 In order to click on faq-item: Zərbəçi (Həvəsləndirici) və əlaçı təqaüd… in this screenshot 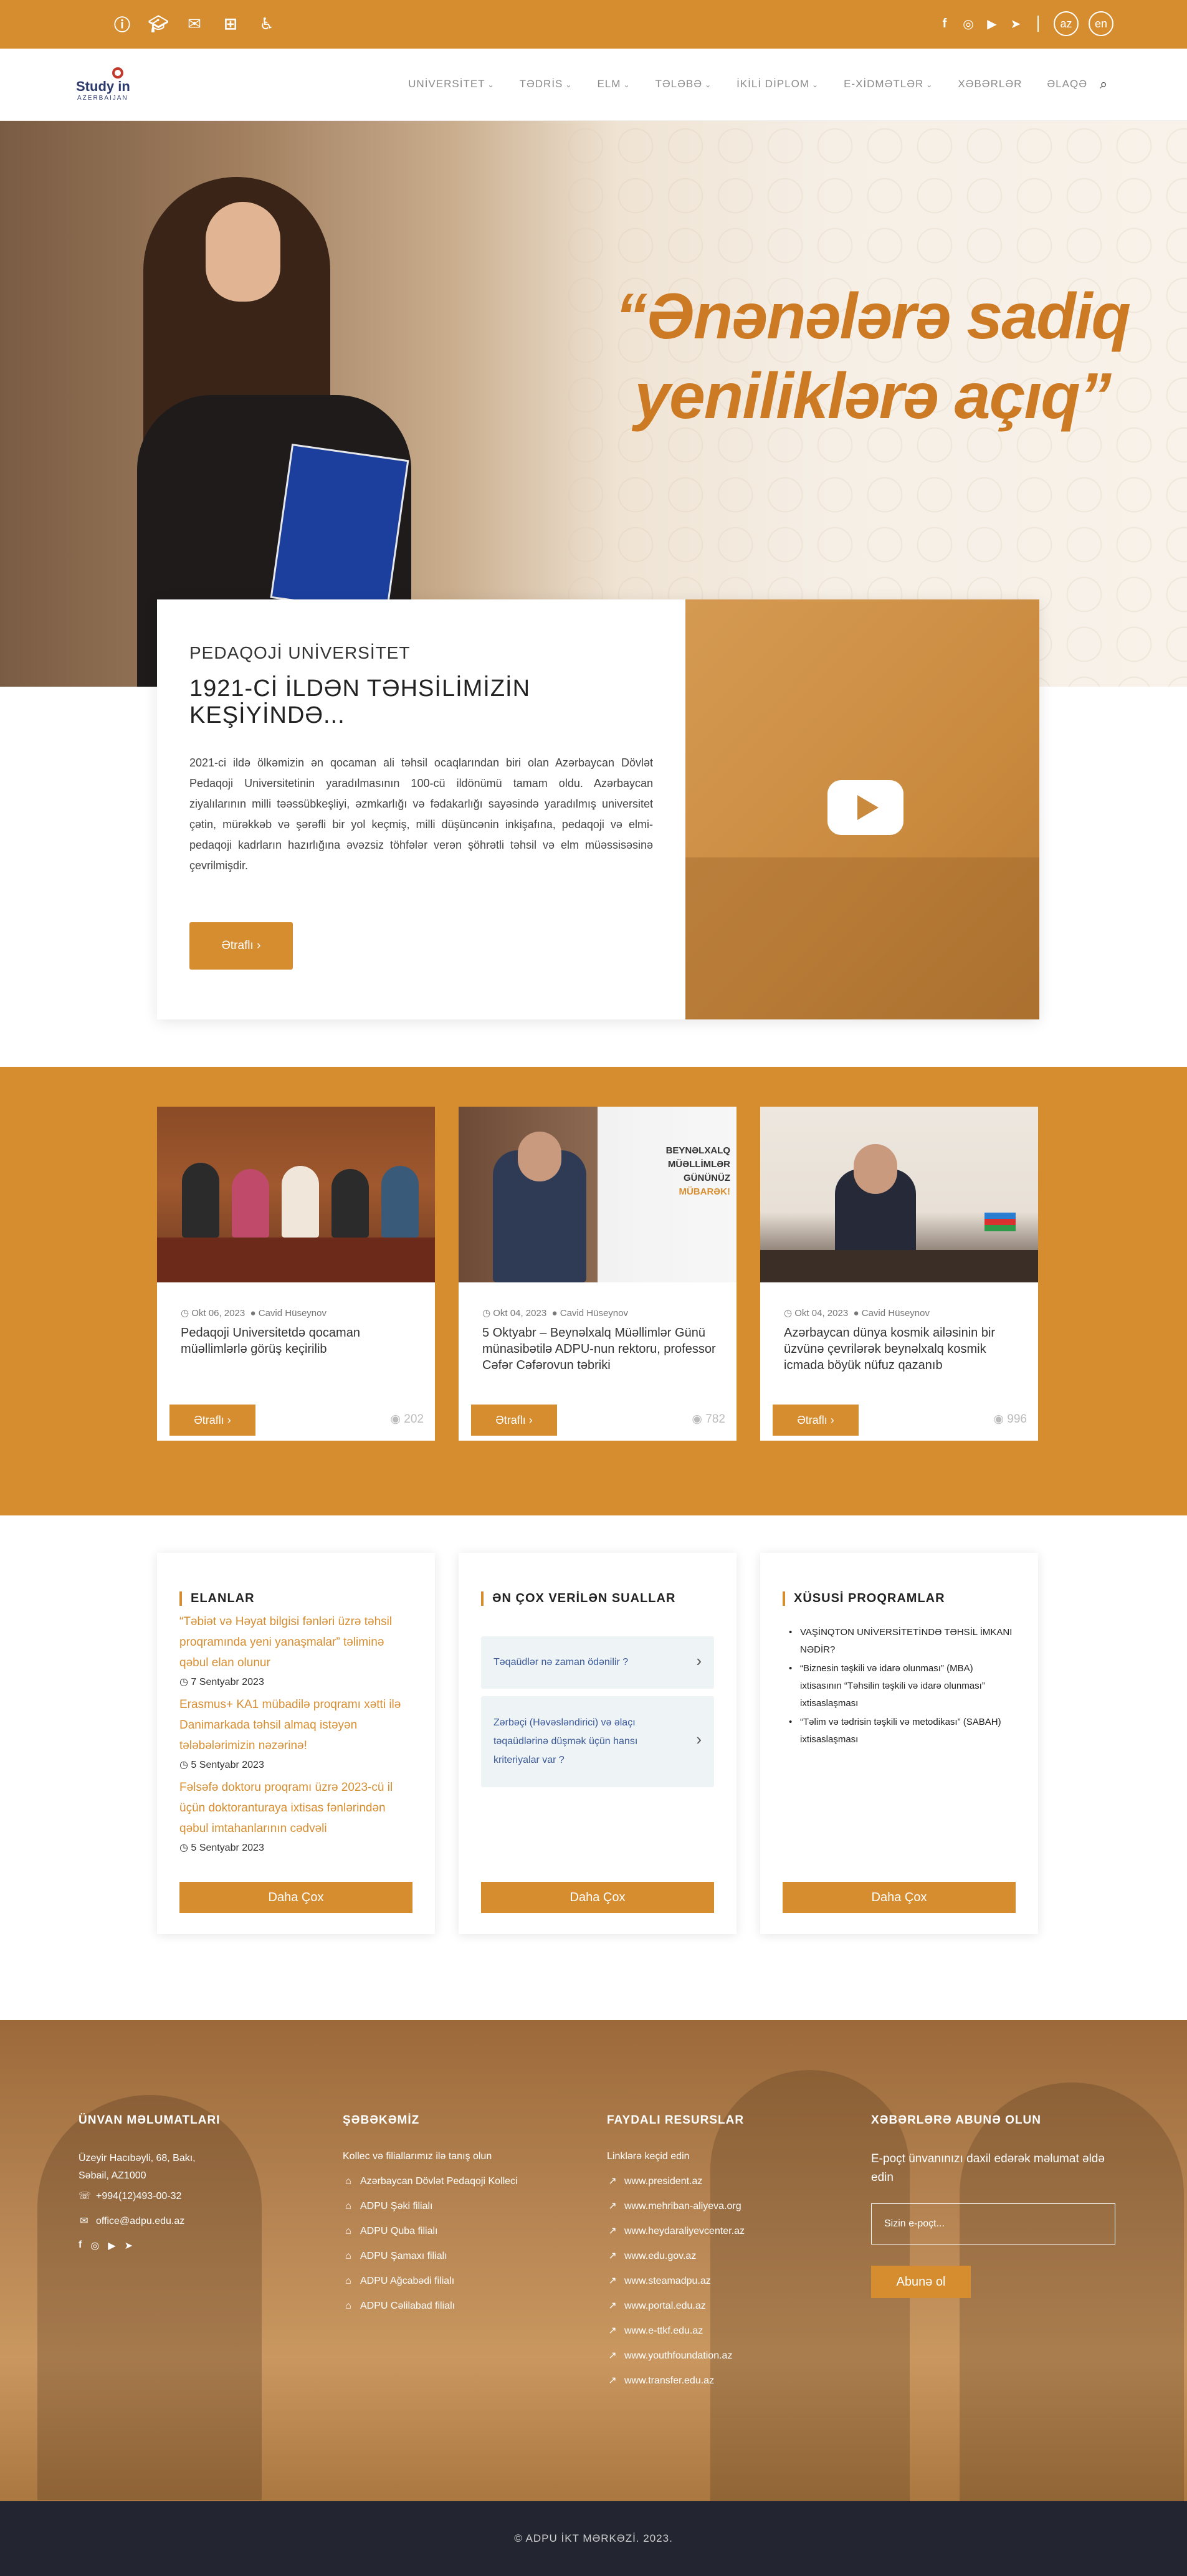, I will do `click(597, 1742)`.